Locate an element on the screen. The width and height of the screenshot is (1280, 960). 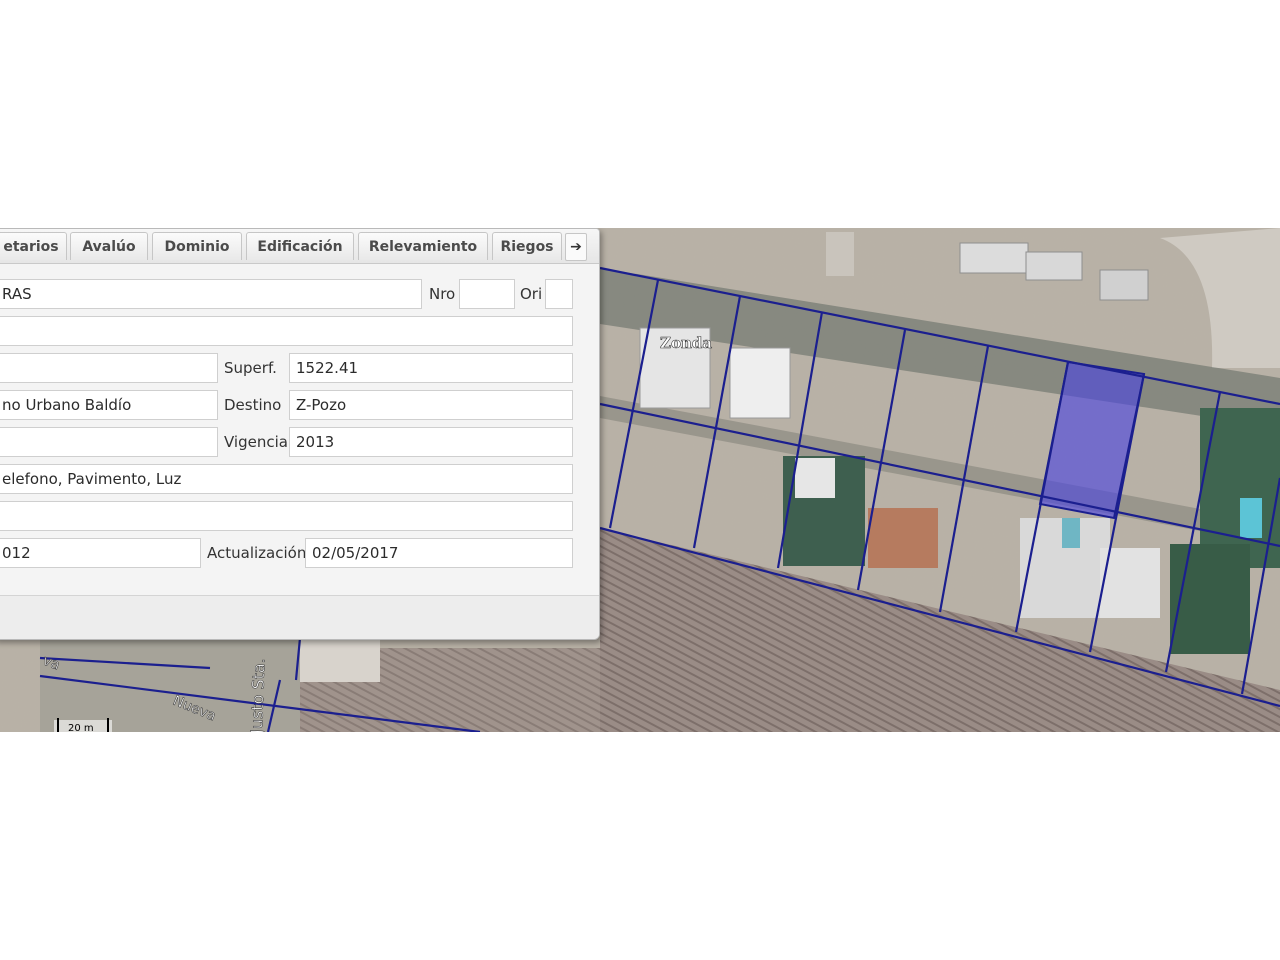
scale-bar: 20 m is located at coordinates (83, 725).